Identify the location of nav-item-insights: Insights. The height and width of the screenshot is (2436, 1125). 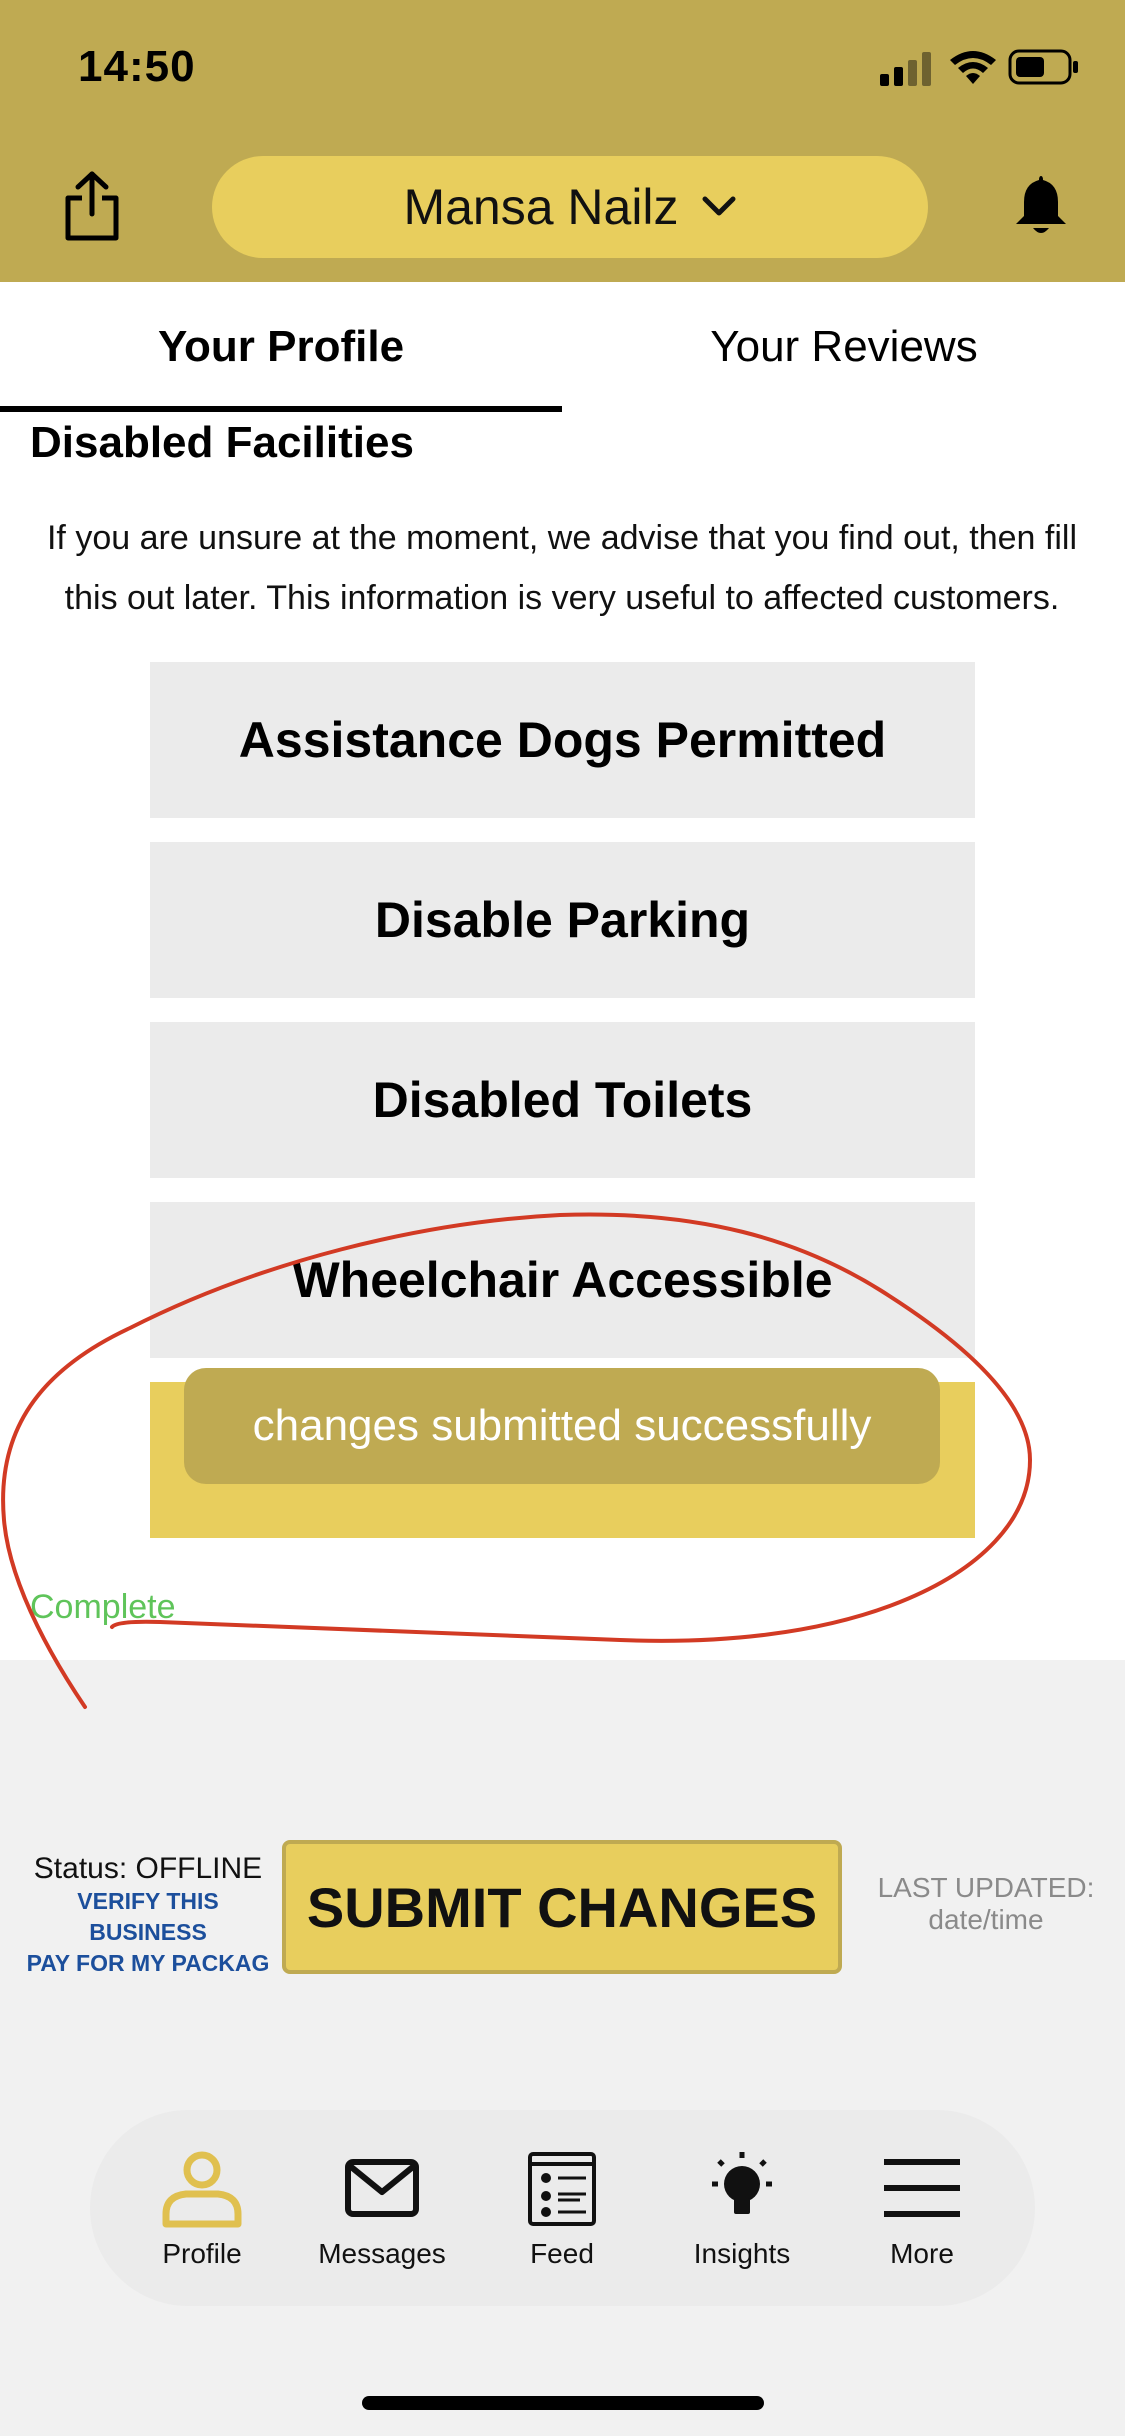
(742, 2208).